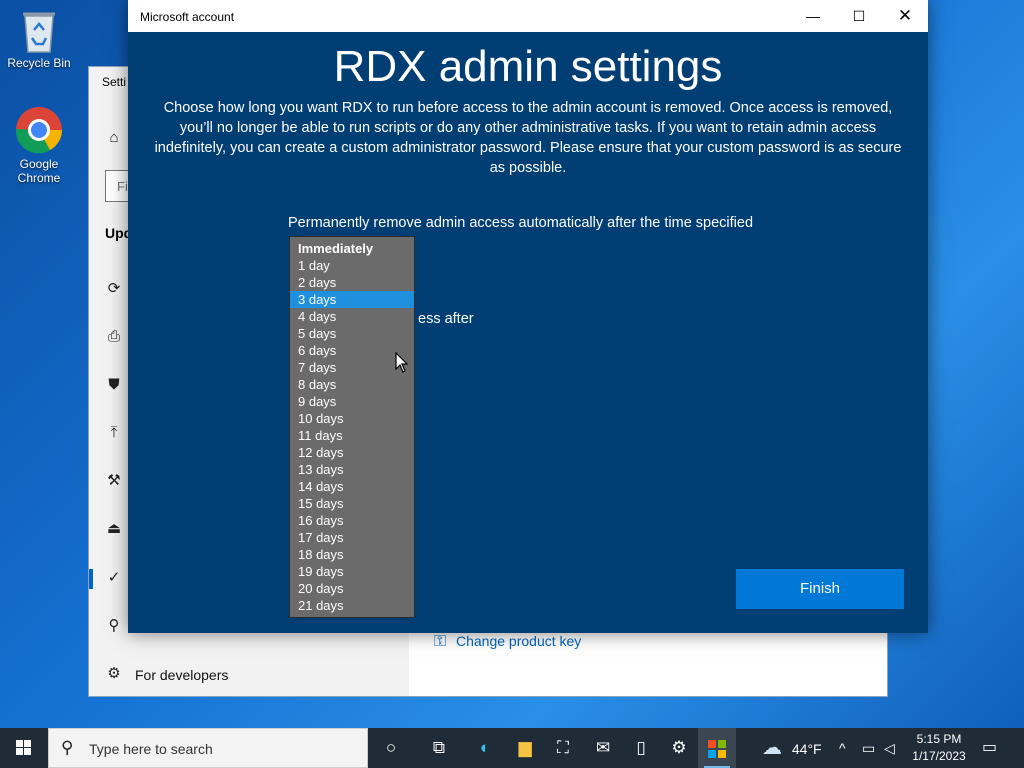 Image resolution: width=1024 pixels, height=768 pixels. I want to click on sync-icon: ⟳, so click(114, 289).